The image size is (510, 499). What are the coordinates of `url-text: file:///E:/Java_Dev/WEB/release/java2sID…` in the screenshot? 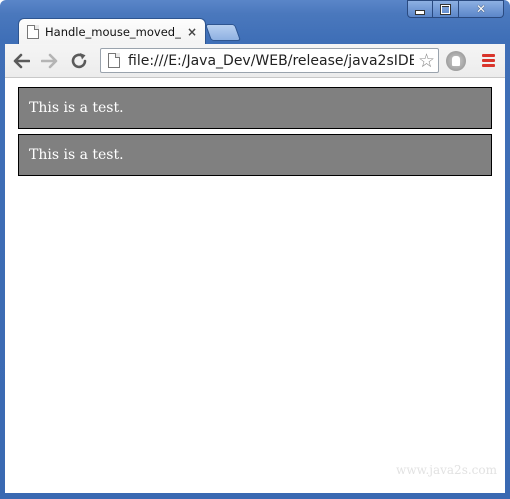 It's located at (271, 61).